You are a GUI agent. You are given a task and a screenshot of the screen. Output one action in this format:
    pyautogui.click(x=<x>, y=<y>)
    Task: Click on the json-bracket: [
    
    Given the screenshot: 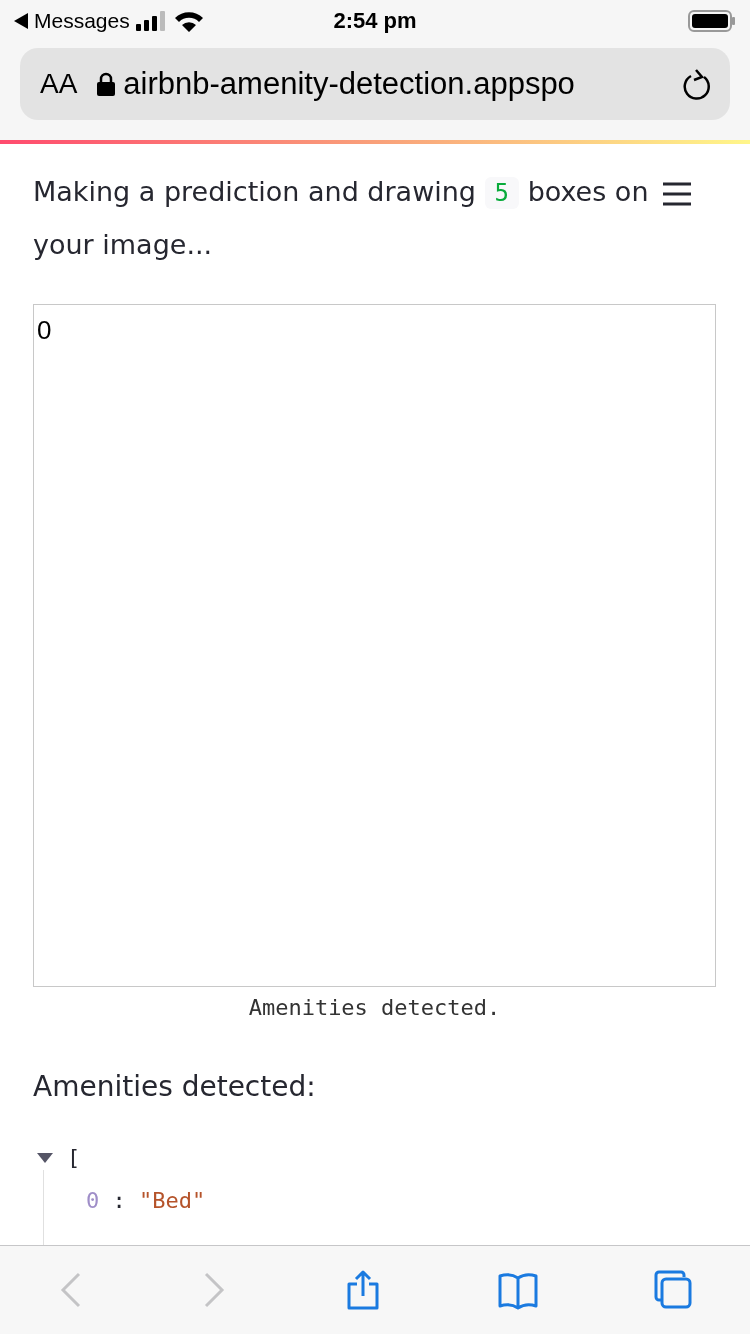 What is the action you would take?
    pyautogui.click(x=74, y=1157)
    